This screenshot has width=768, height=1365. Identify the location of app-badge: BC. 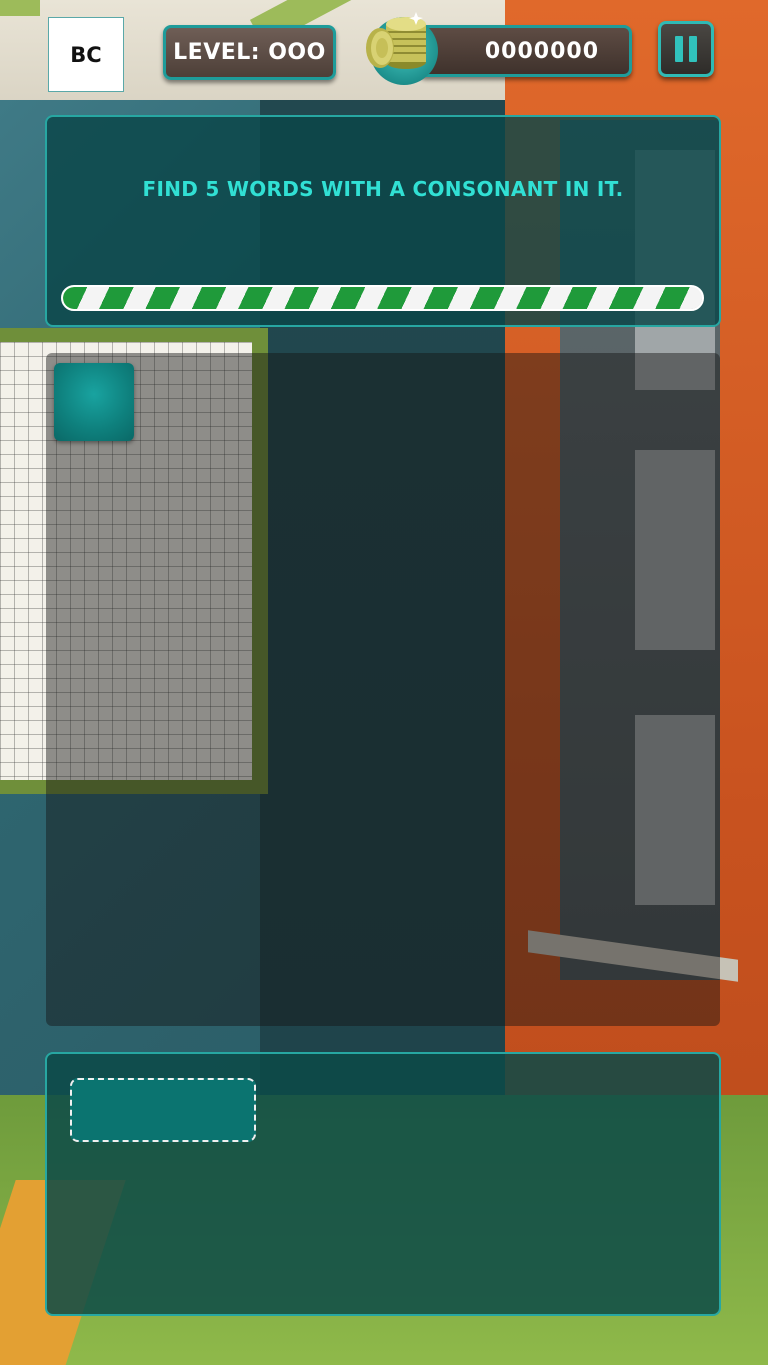
(86, 54).